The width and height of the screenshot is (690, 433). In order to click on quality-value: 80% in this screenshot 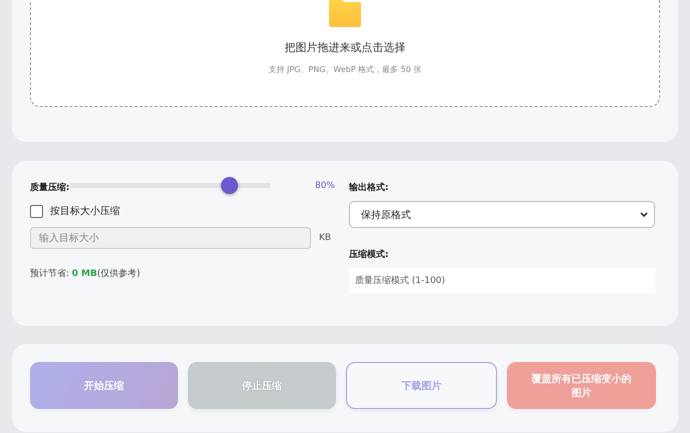, I will do `click(324, 185)`.